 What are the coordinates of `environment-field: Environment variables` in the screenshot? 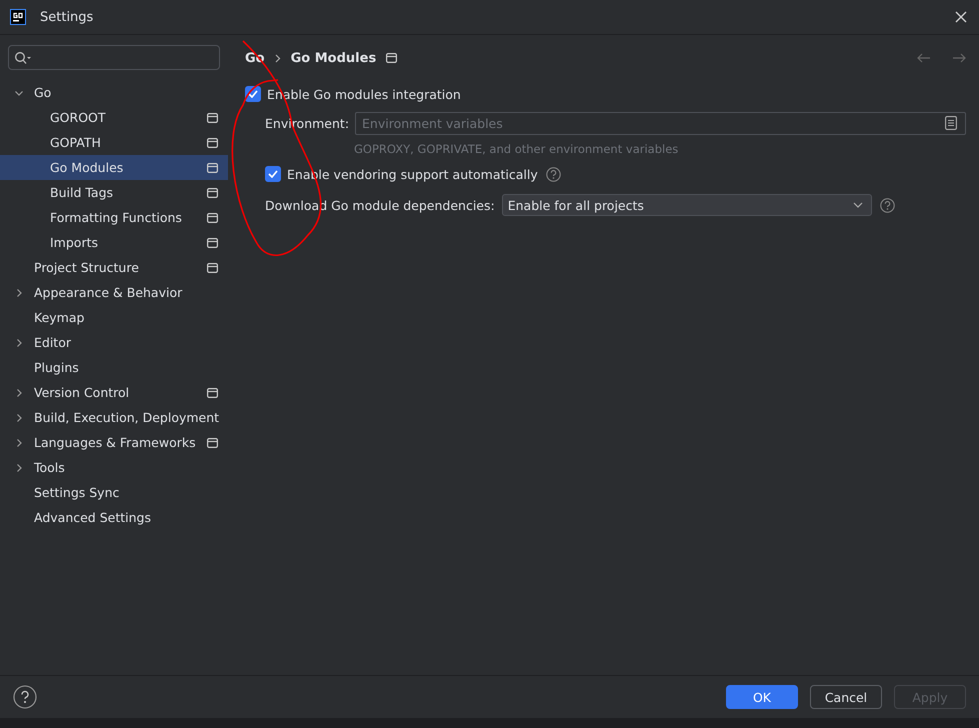 It's located at (660, 123).